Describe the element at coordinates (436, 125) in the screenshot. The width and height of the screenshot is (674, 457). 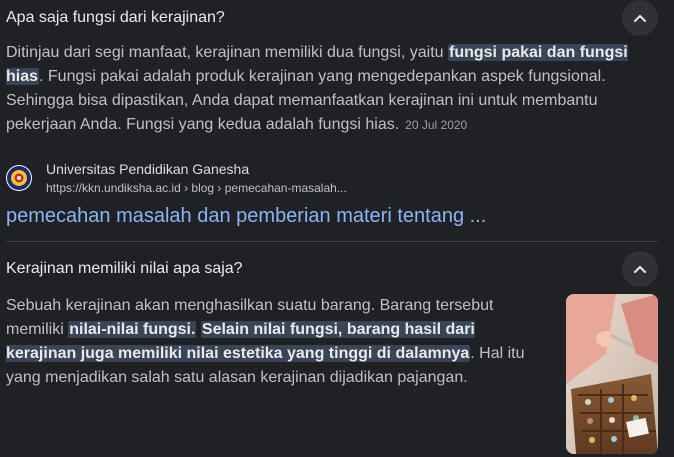
I see `answer-date: 20 Jul 2020` at that location.